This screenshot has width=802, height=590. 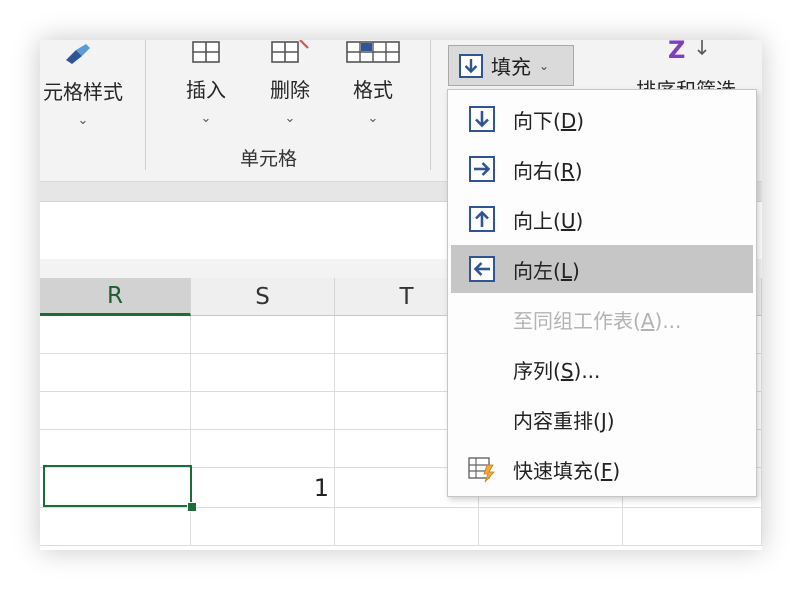 What do you see at coordinates (482, 219) in the screenshot?
I see `fill-up-icon` at bounding box center [482, 219].